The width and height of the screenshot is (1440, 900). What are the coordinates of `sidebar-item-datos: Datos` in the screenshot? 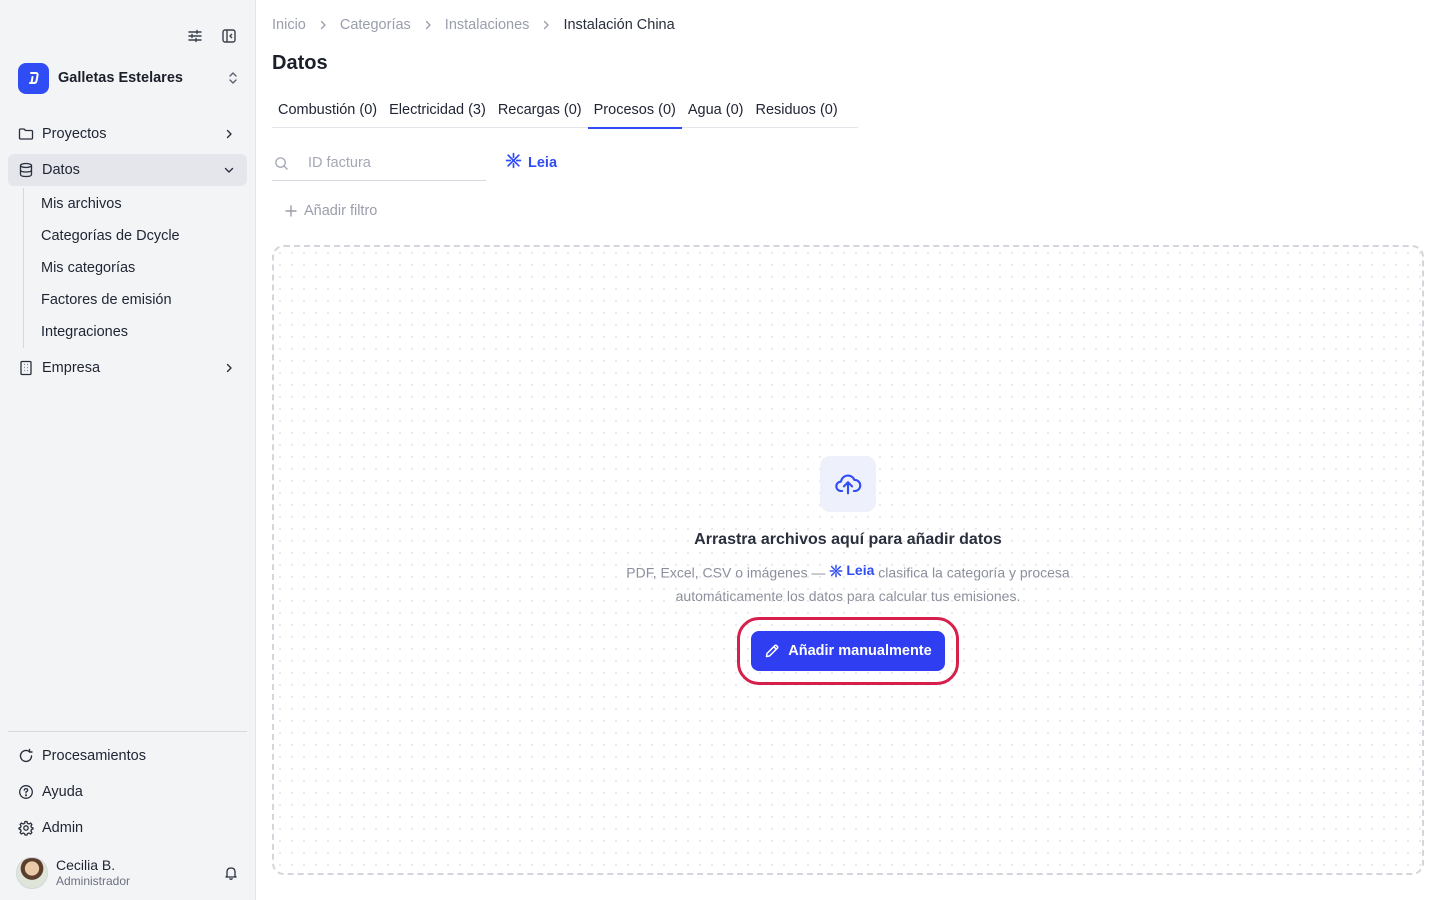 It's located at (127, 170).